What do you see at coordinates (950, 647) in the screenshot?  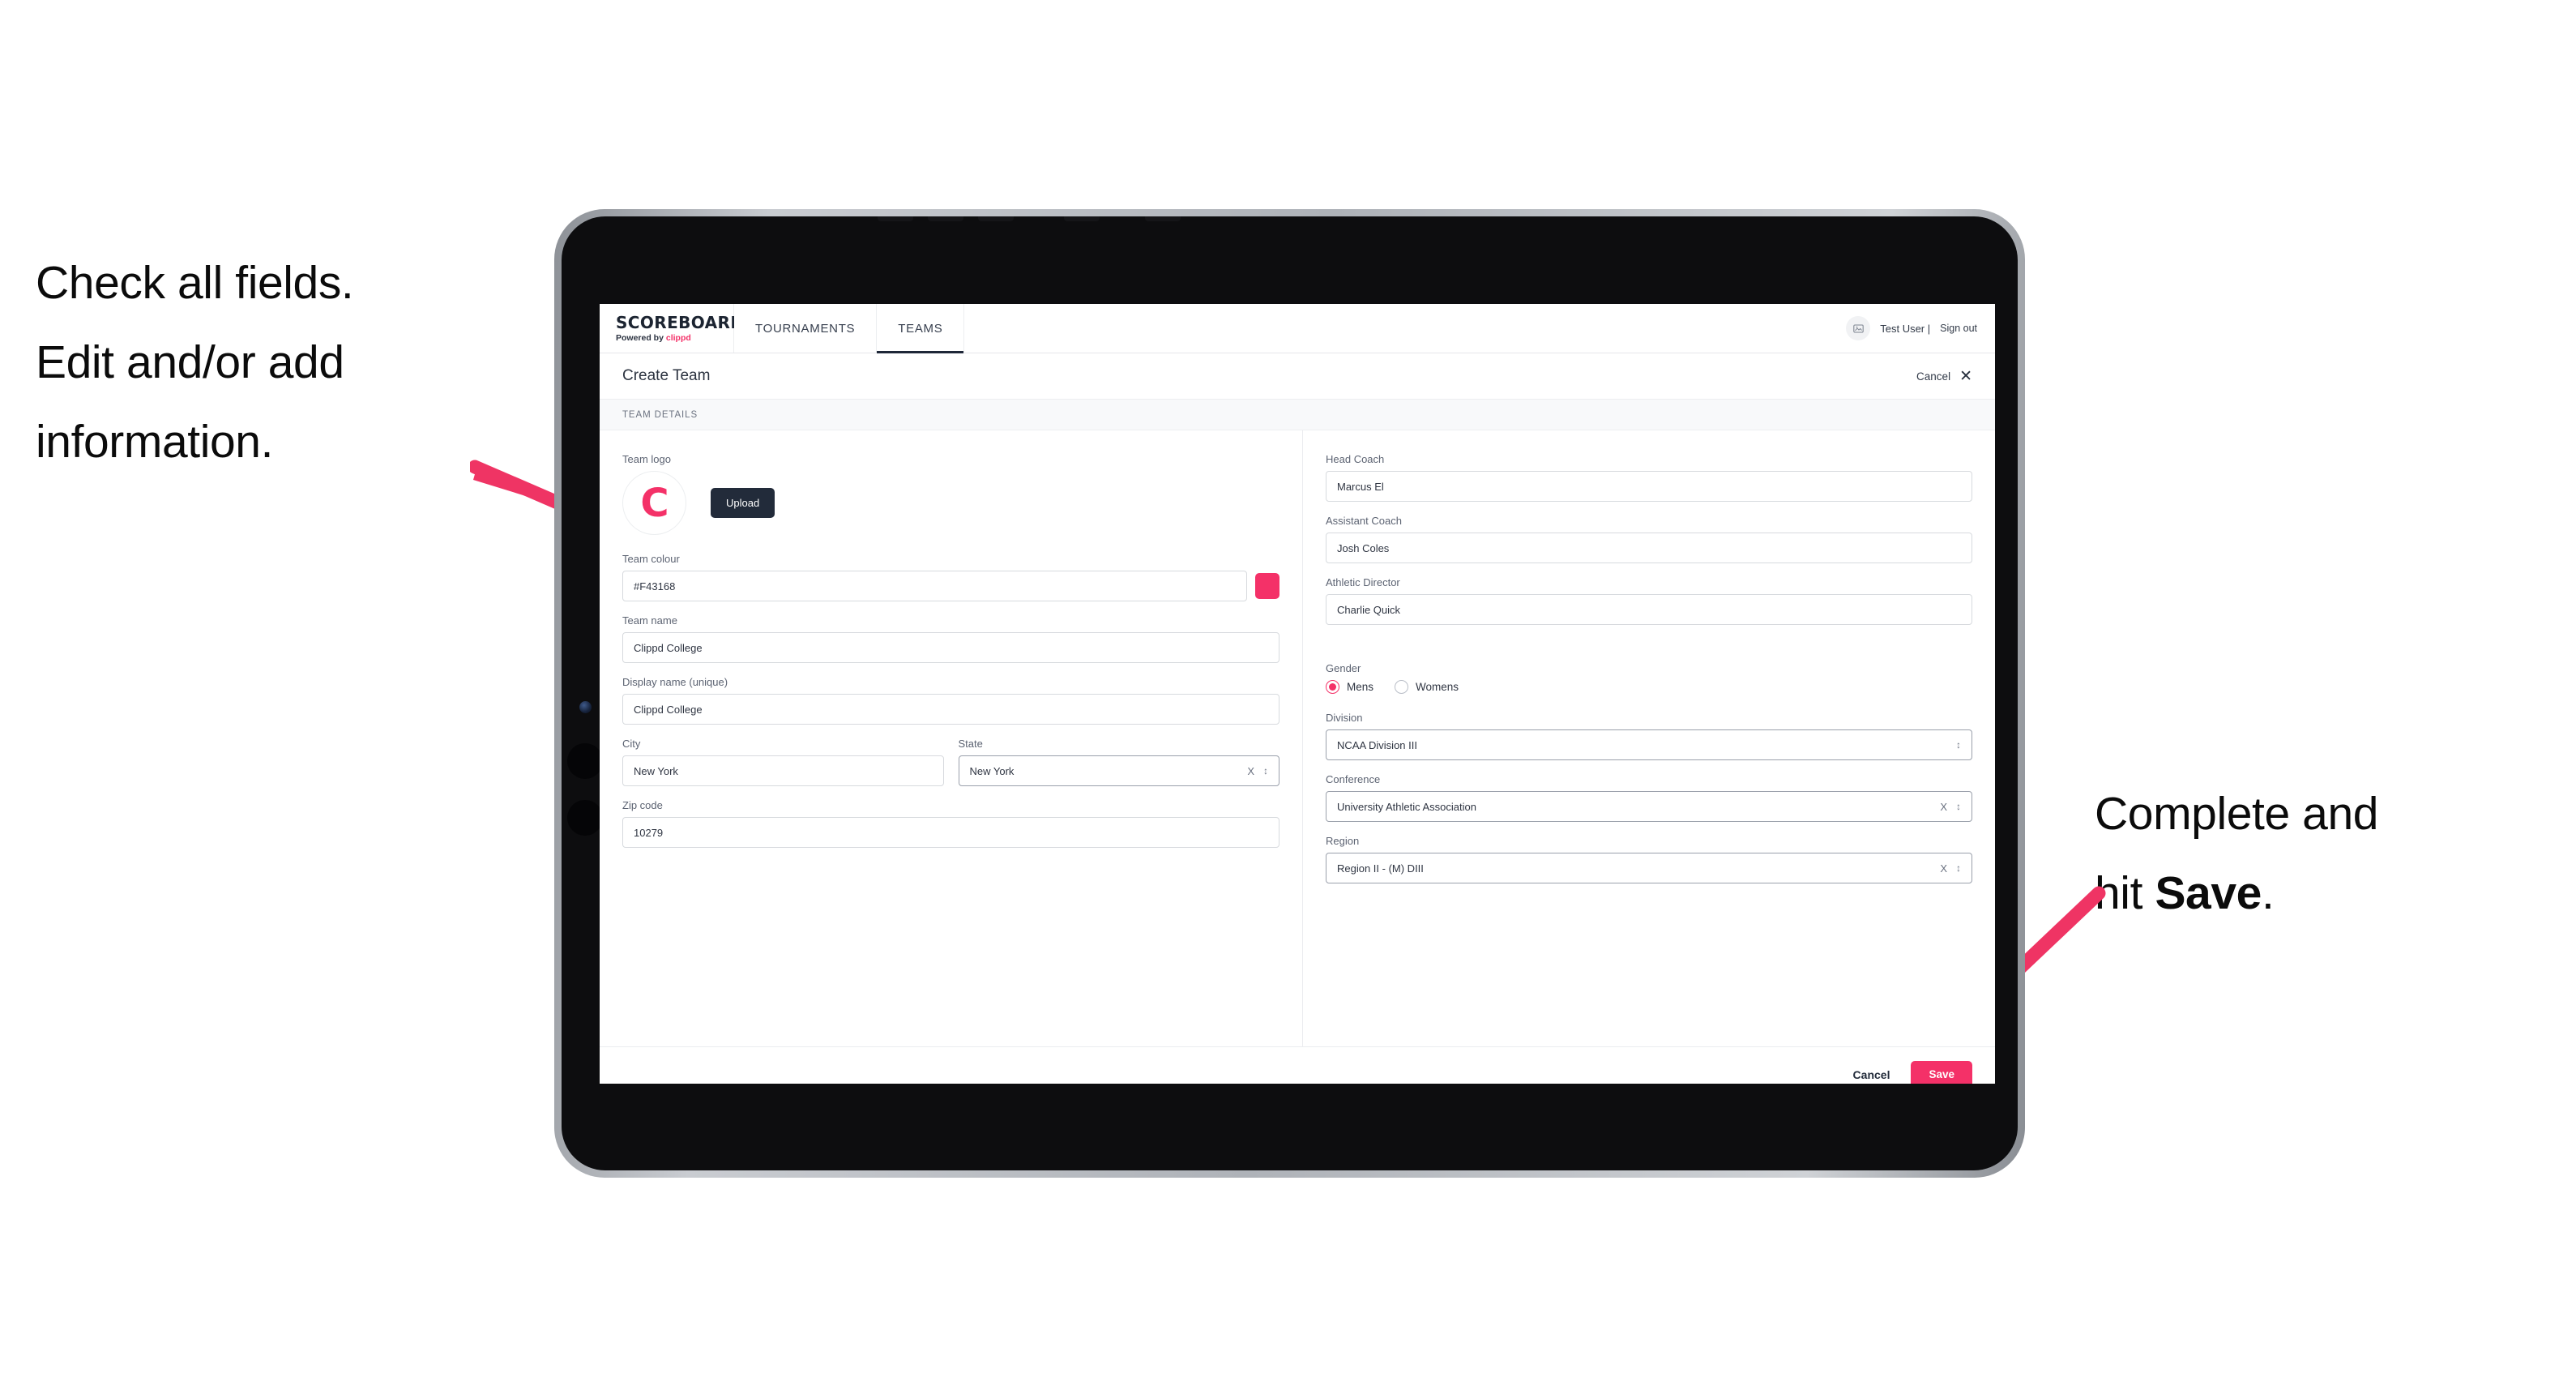 I see `team-name-input: Clippd College` at bounding box center [950, 647].